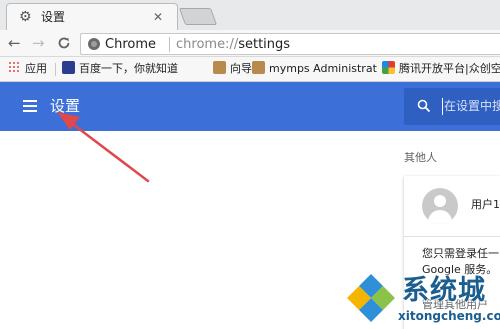 The width and height of the screenshot is (500, 329). What do you see at coordinates (130, 44) in the screenshot?
I see `omnibox-site-label: Chrome` at bounding box center [130, 44].